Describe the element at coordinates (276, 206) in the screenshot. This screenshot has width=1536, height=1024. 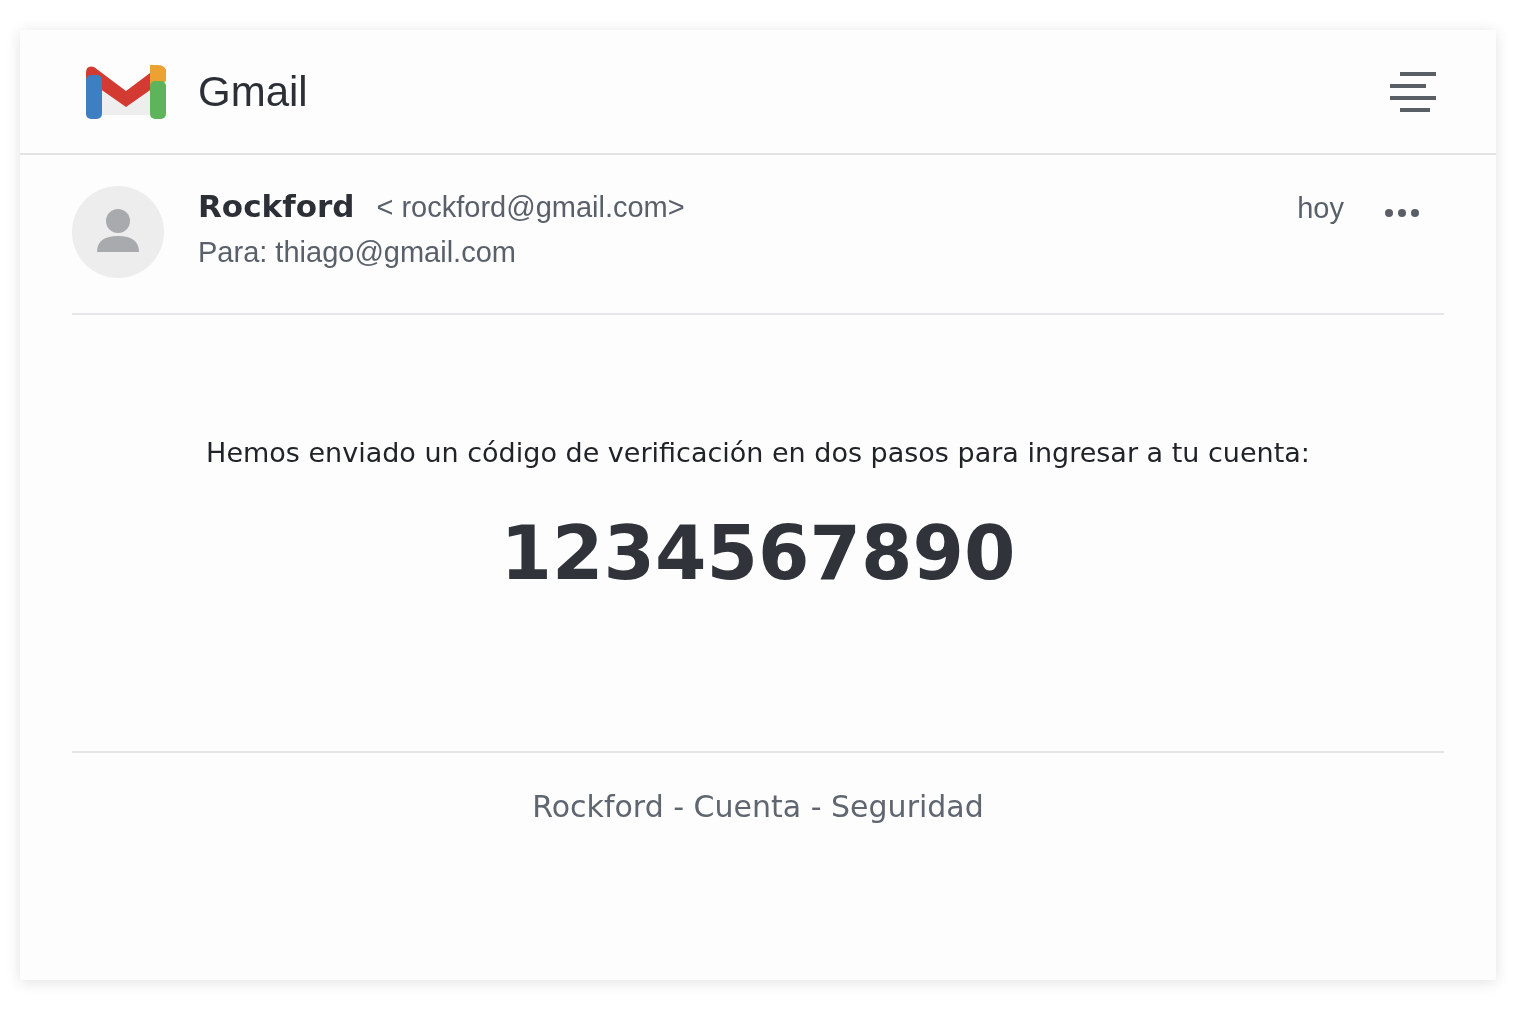
I see `sender-name: Rockford` at that location.